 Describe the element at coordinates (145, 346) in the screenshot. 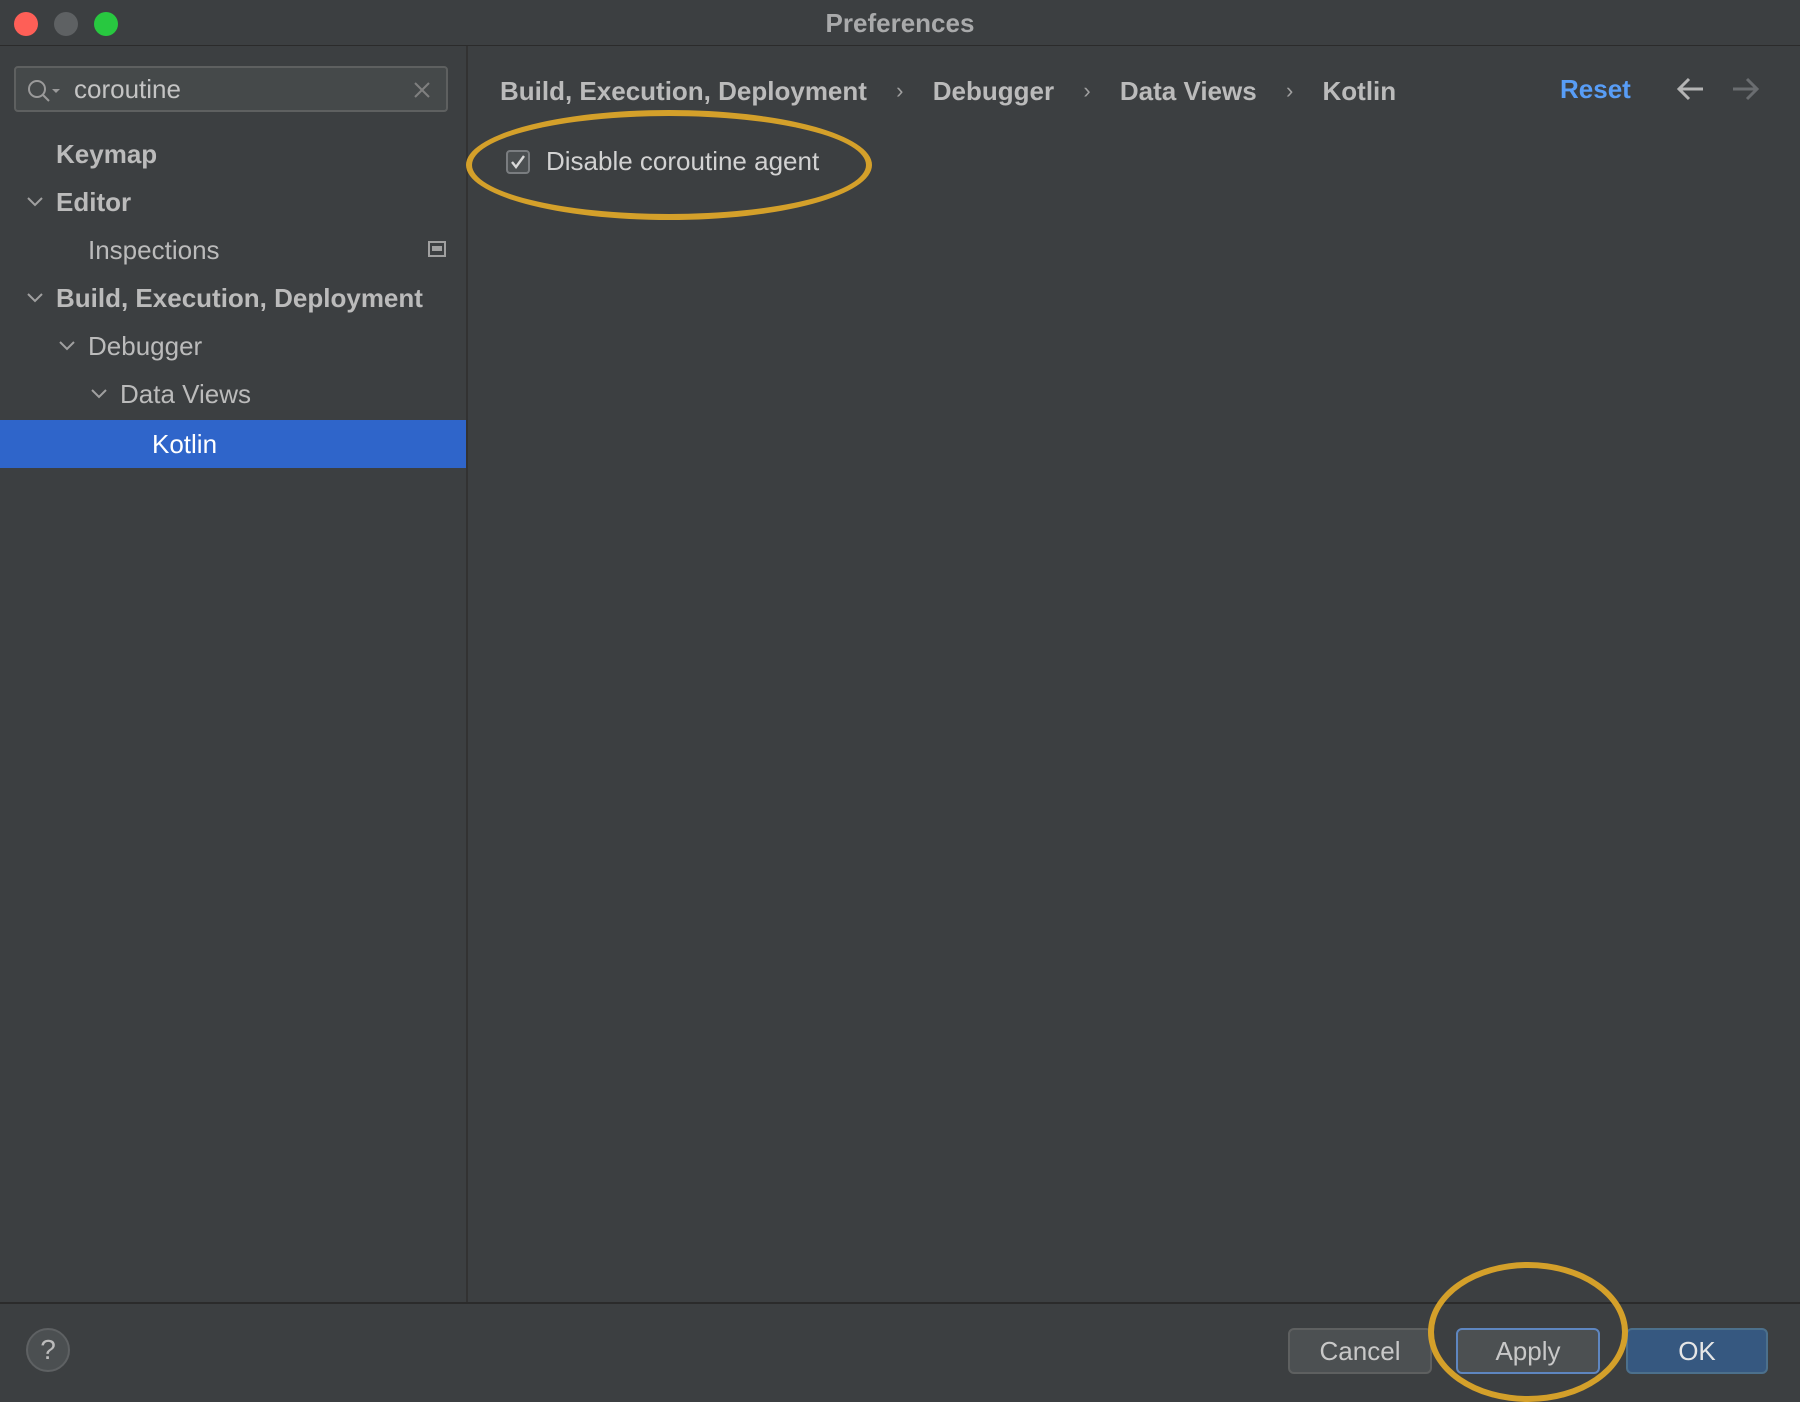

I see `tree-item-label: Debugger` at that location.